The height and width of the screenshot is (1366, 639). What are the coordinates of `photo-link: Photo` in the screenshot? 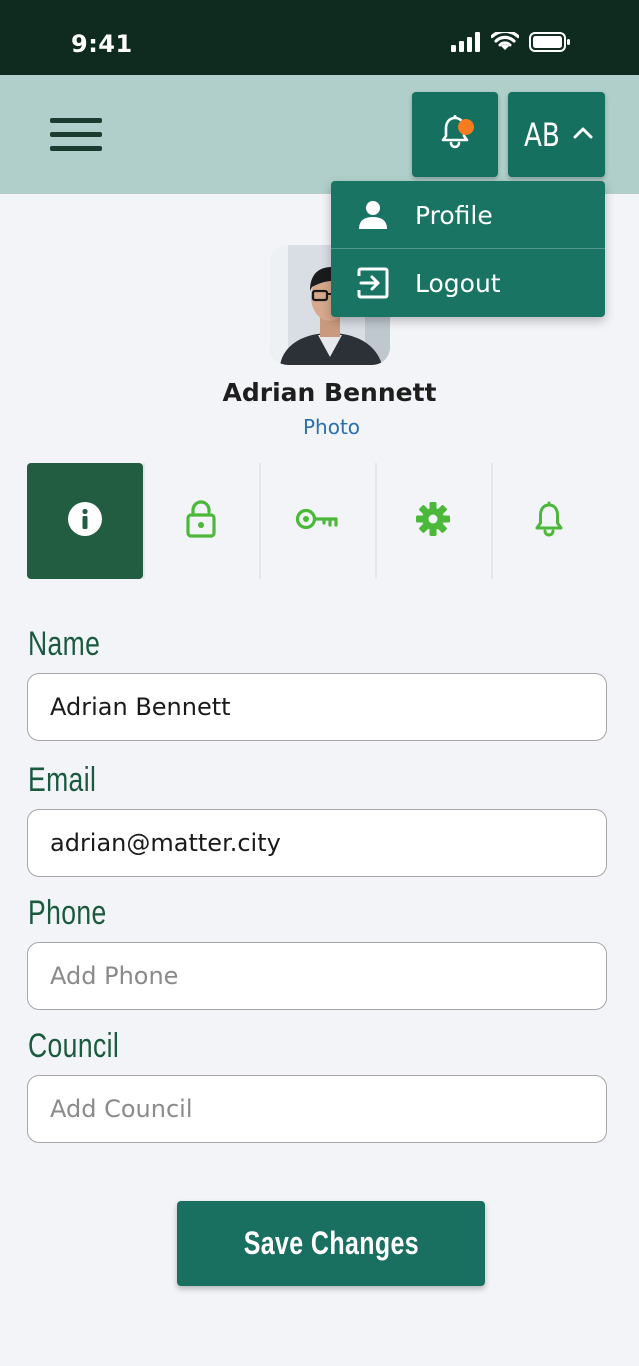 It's located at (319, 427).